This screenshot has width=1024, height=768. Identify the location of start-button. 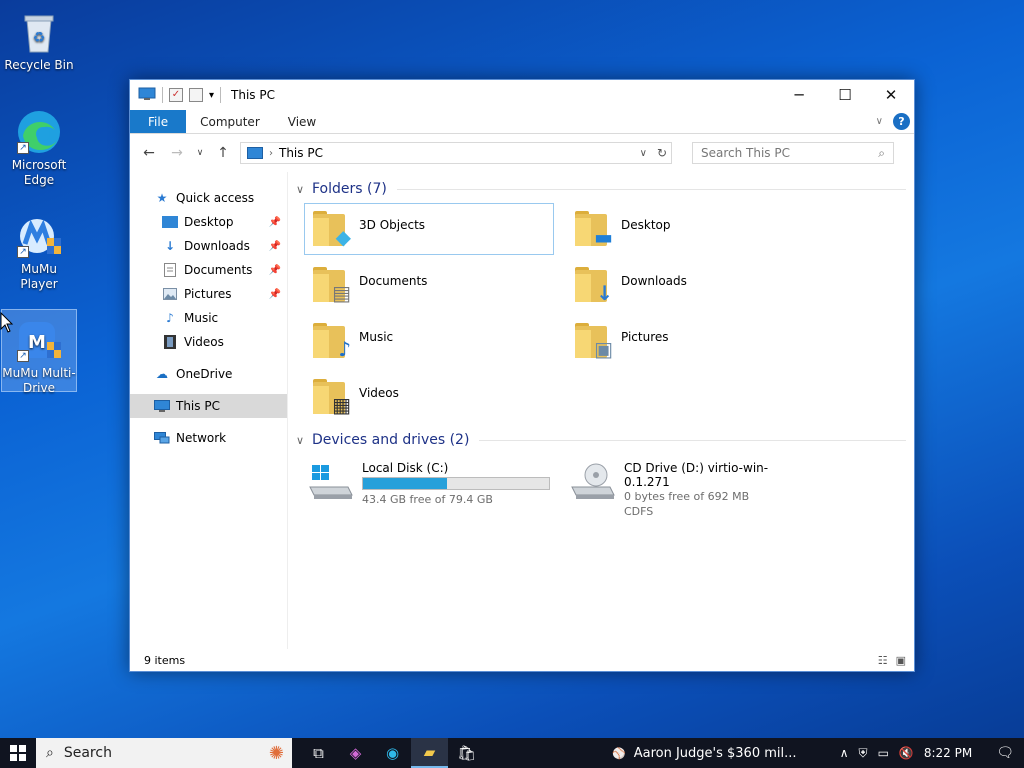
(18, 753).